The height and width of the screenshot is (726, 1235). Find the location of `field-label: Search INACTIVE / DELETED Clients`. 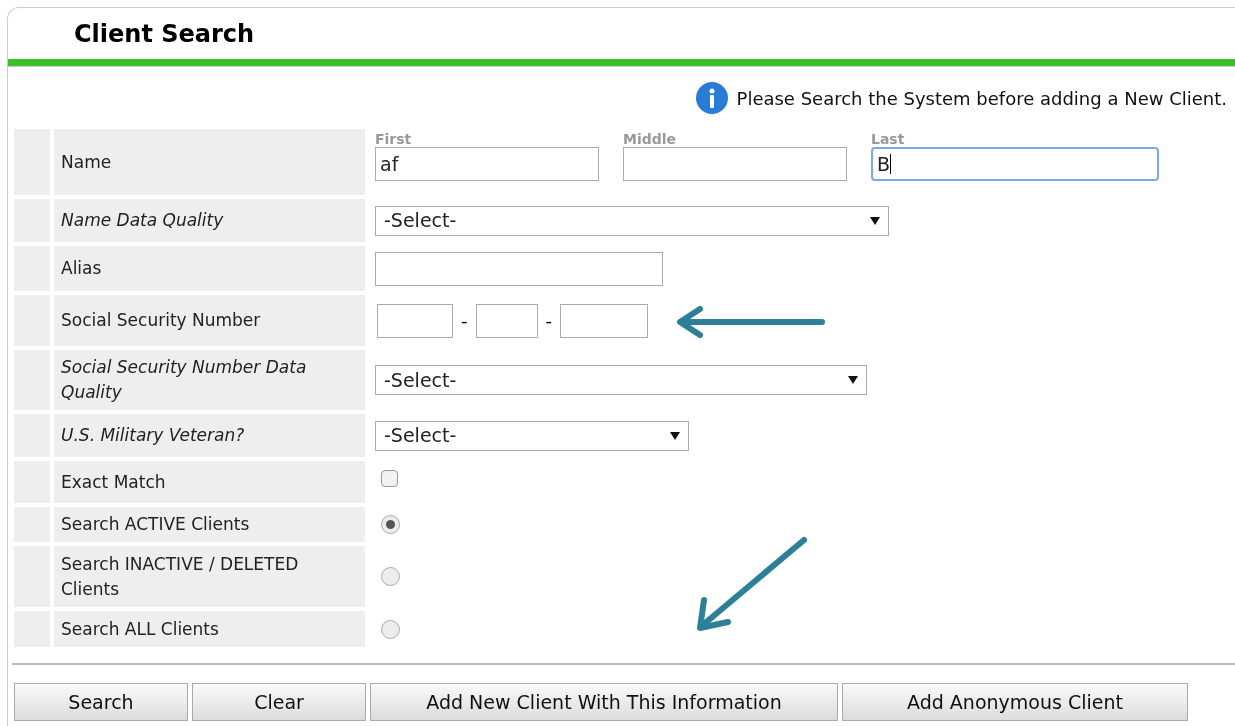

field-label: Search INACTIVE / DELETED Clients is located at coordinates (180, 576).